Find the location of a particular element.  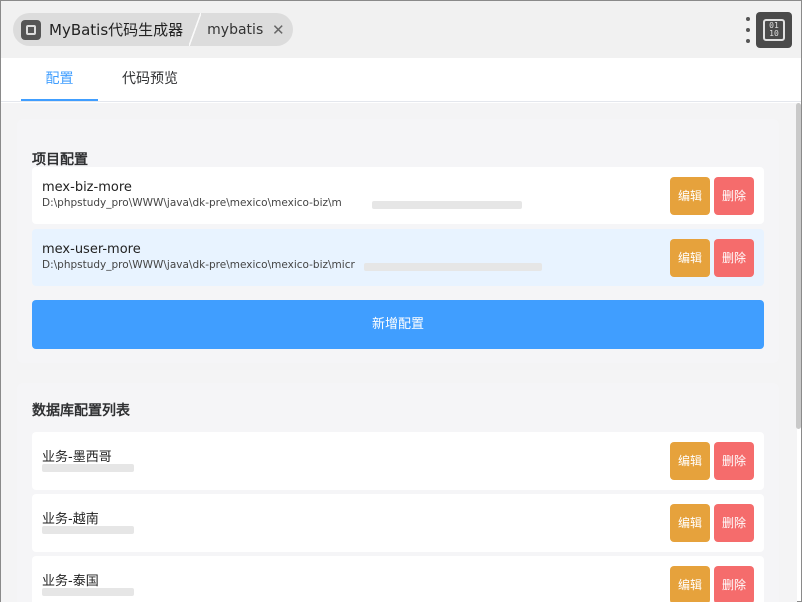

more-vertical-icon is located at coordinates (748, 30).